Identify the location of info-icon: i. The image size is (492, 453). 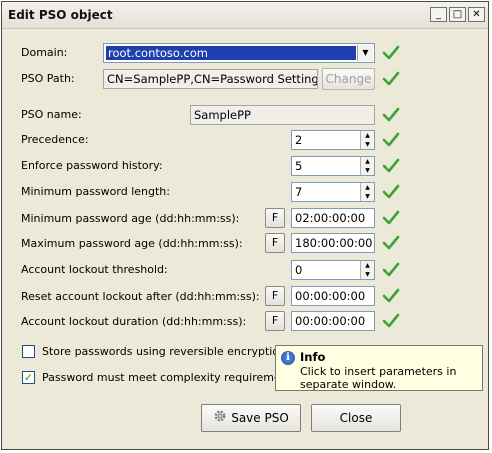
(288, 358).